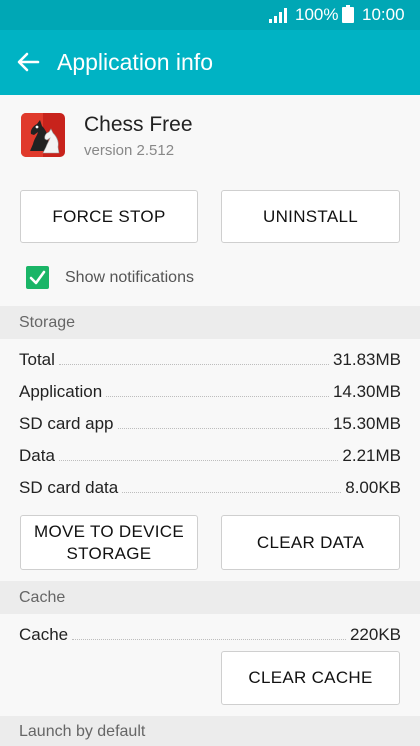 This screenshot has width=420, height=746. I want to click on storage-row-sd-card-app: SD card app 15.30MB, so click(210, 422).